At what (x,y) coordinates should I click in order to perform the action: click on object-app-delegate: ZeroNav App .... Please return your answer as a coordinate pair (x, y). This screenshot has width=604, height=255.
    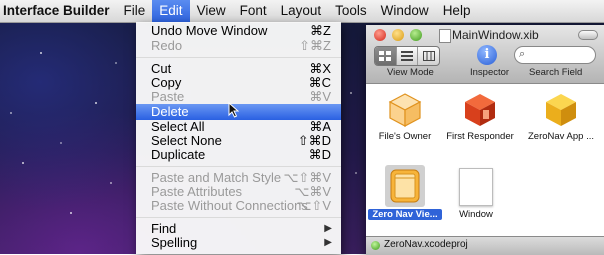
    Looking at the image, I should click on (561, 125).